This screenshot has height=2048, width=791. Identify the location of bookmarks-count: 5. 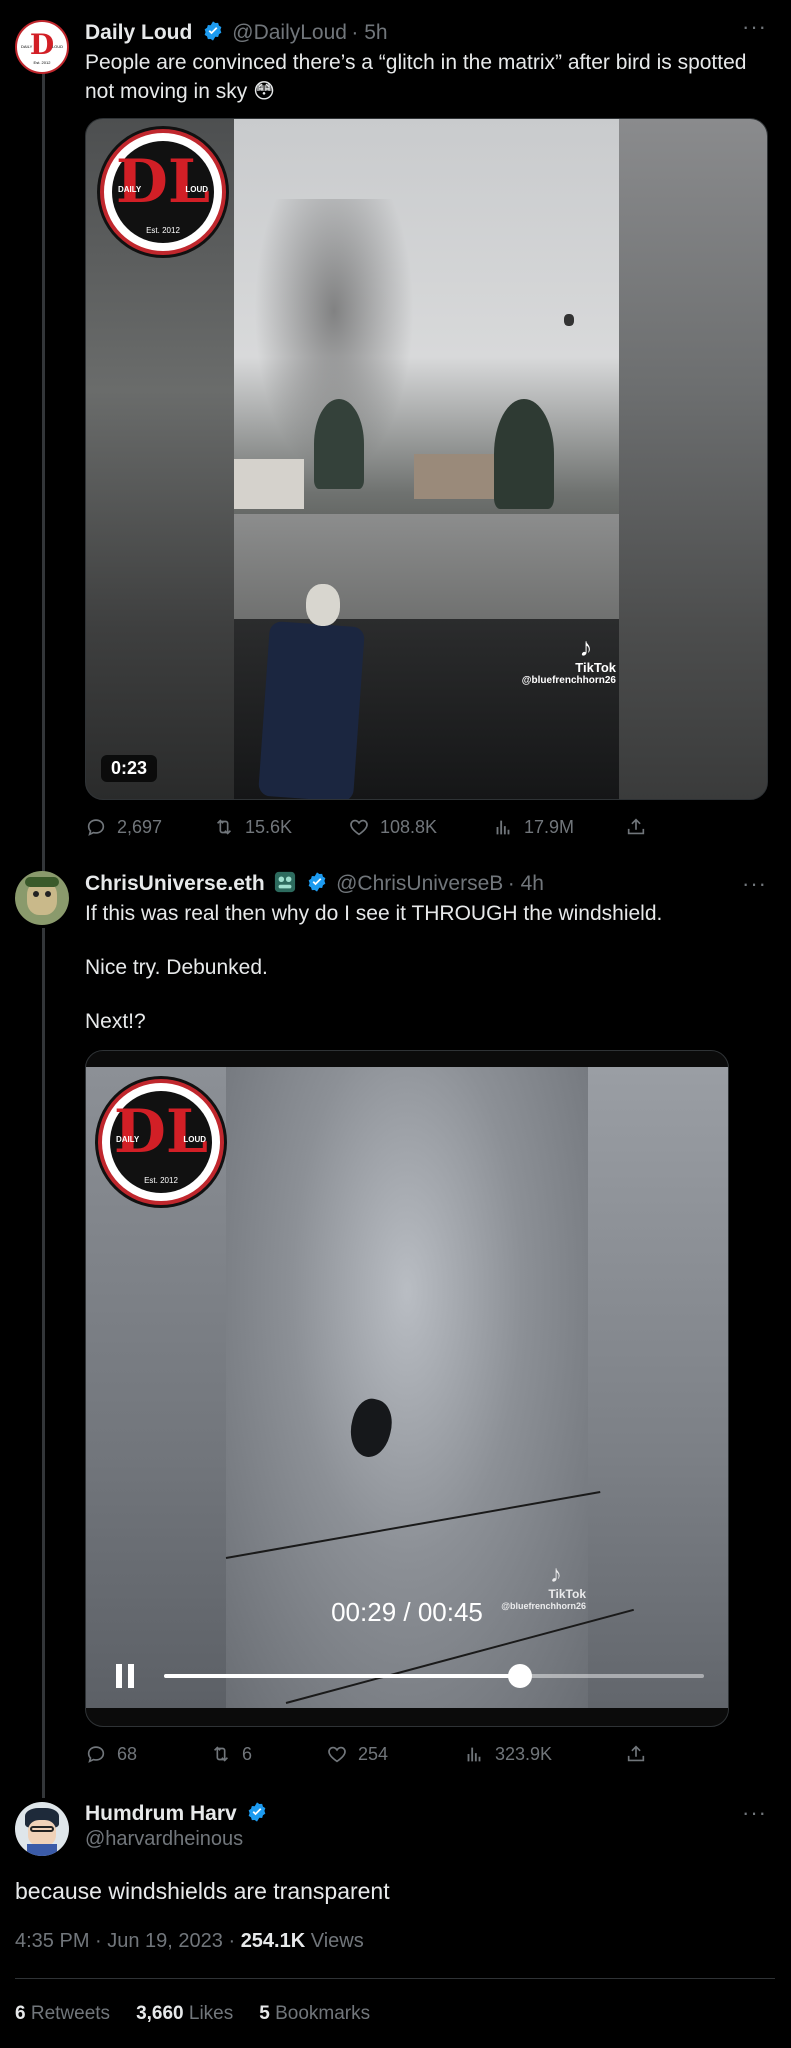
(264, 2013).